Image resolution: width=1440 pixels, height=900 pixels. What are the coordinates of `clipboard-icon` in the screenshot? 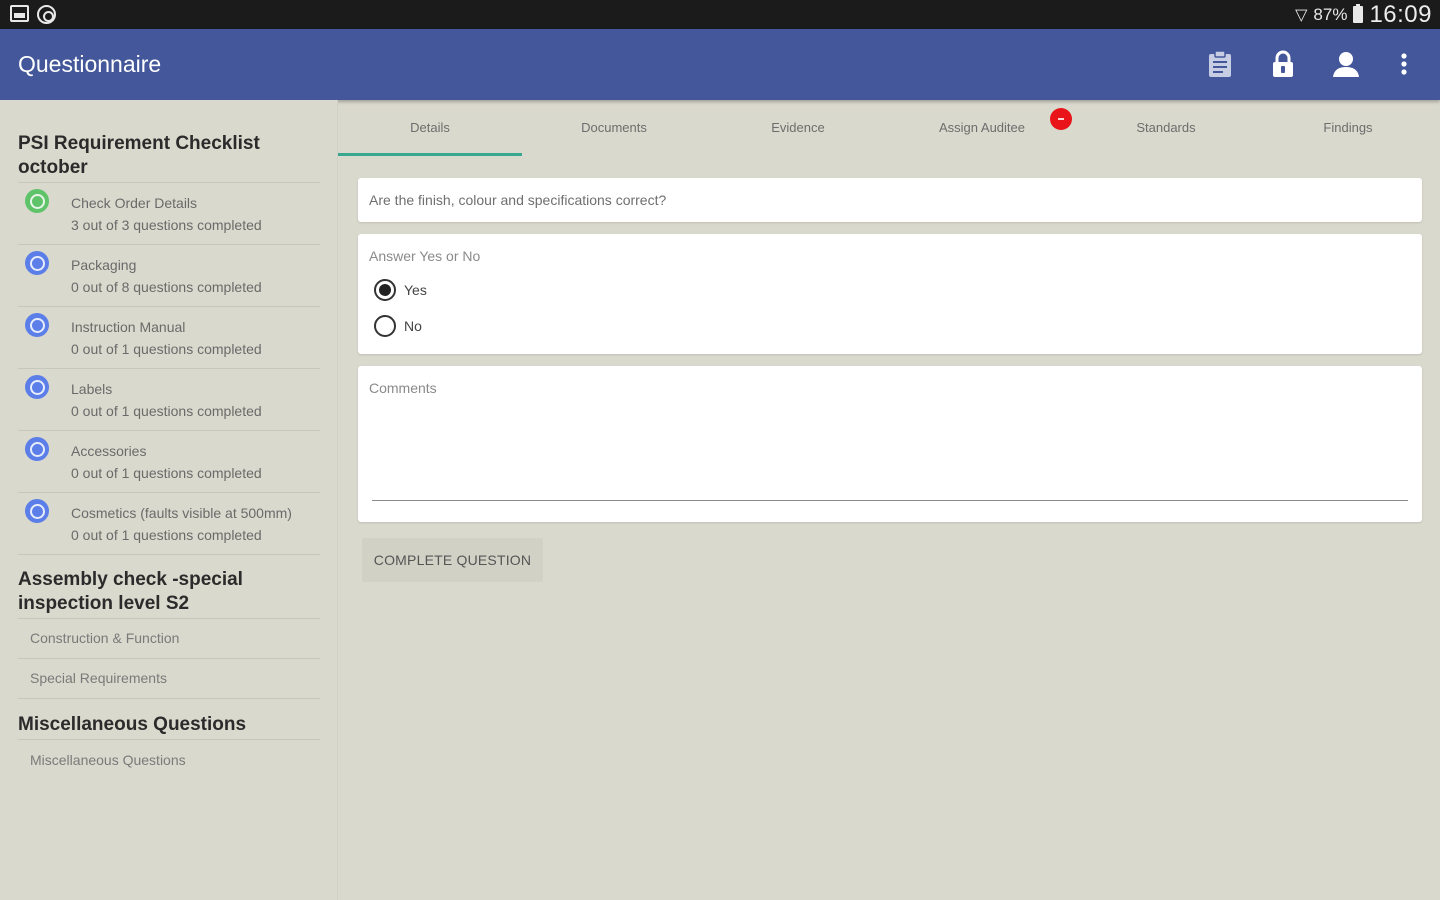 It's located at (1220, 64).